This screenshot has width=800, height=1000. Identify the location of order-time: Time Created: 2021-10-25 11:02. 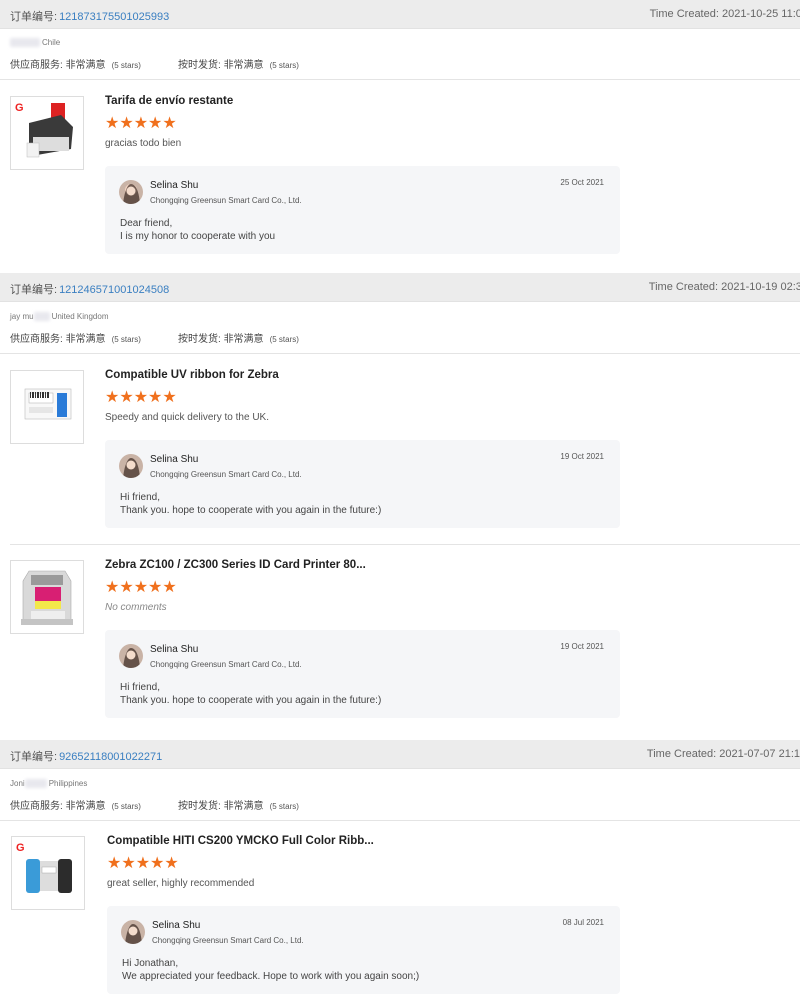
(724, 14).